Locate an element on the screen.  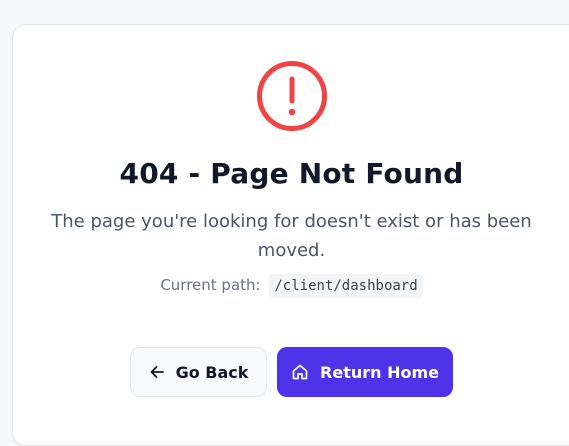
page-title: 404 - Page Not Found is located at coordinates (291, 173).